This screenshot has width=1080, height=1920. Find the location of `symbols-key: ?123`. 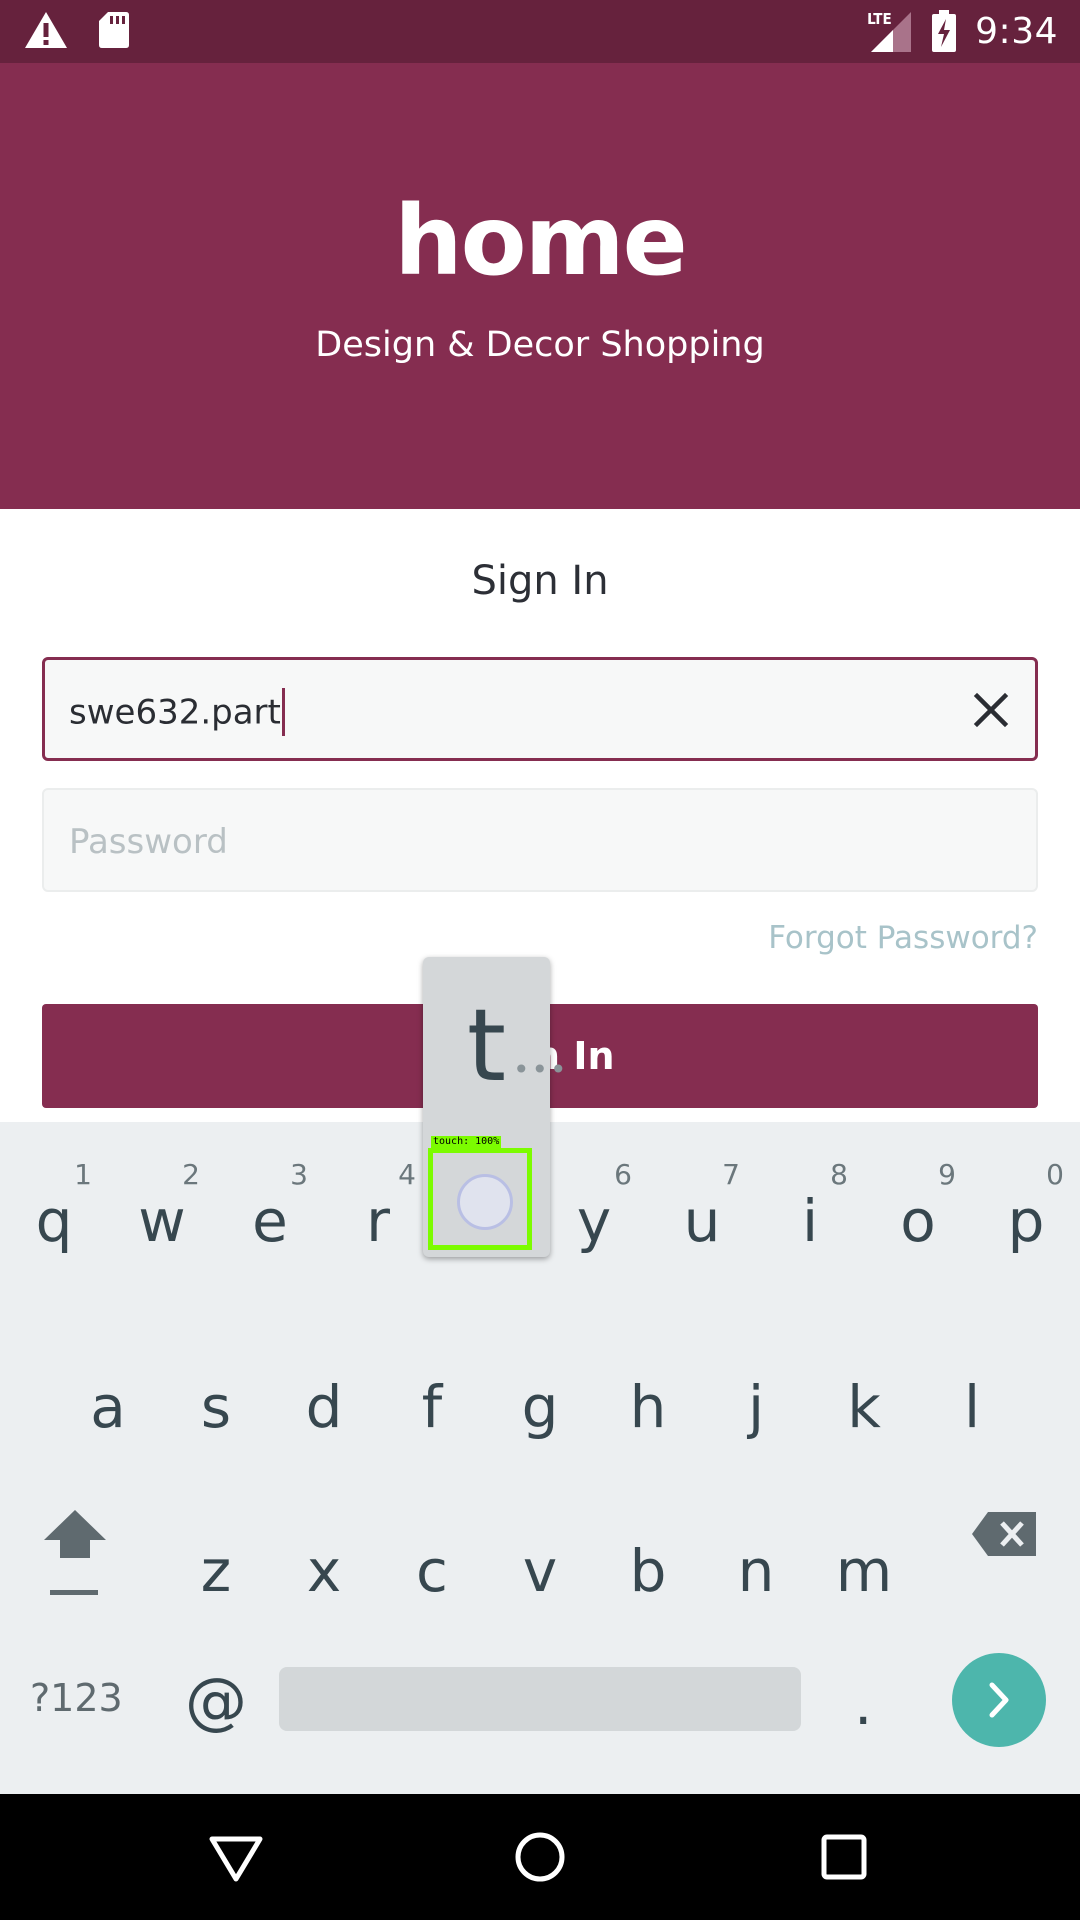

symbols-key: ?123 is located at coordinates (76, 1698).